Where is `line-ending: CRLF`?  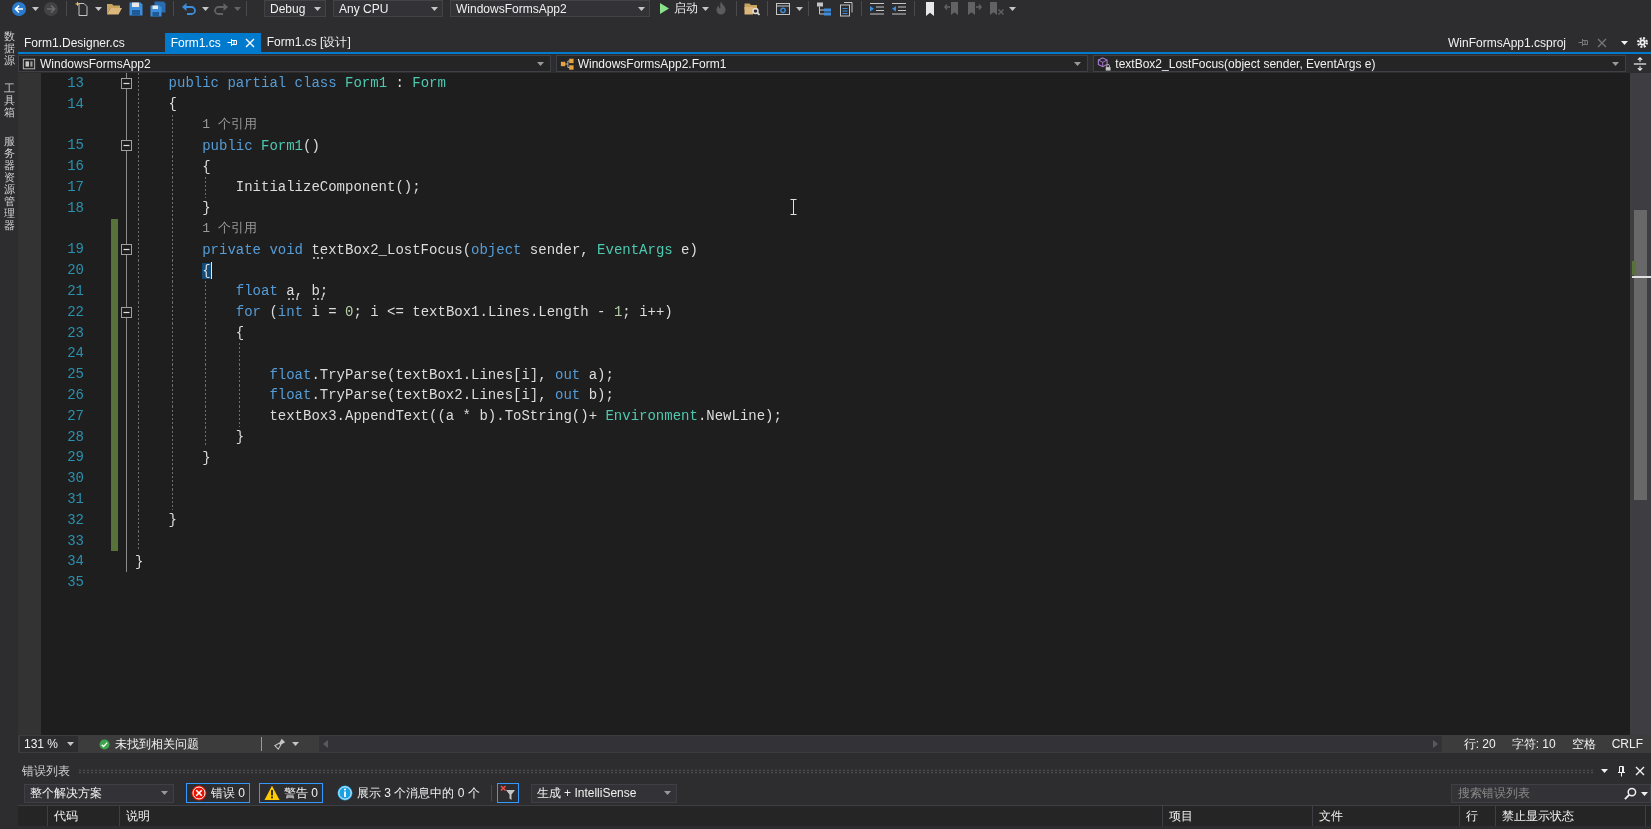 line-ending: CRLF is located at coordinates (1627, 744).